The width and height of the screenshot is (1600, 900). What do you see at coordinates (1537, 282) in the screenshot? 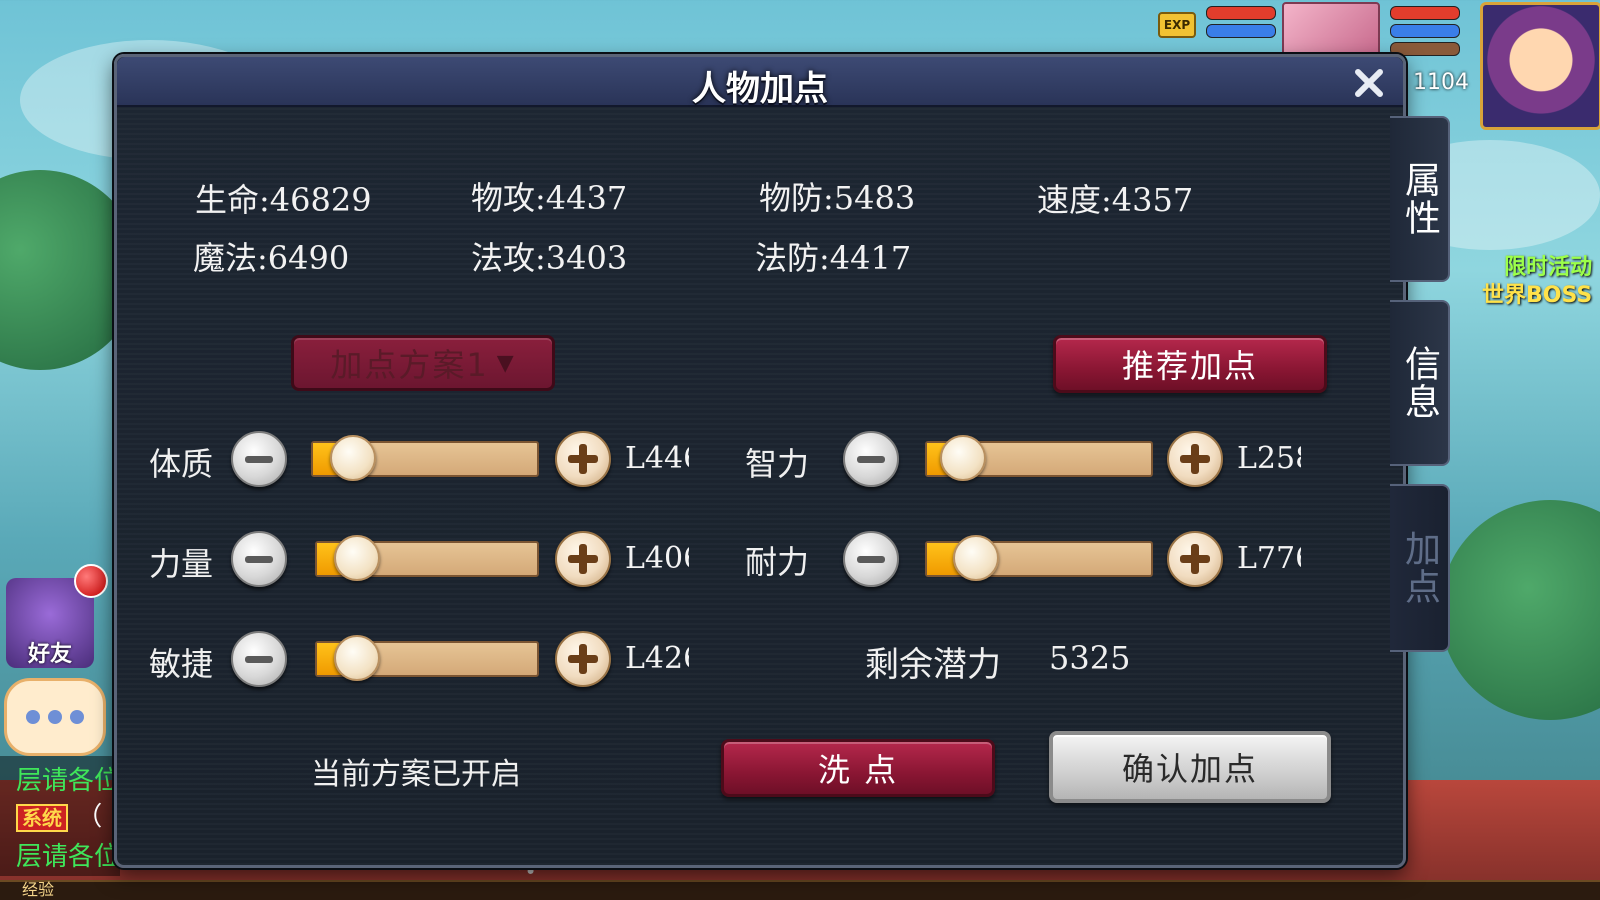
I see `world-boss-event: 限时活动 世界BOSS` at bounding box center [1537, 282].